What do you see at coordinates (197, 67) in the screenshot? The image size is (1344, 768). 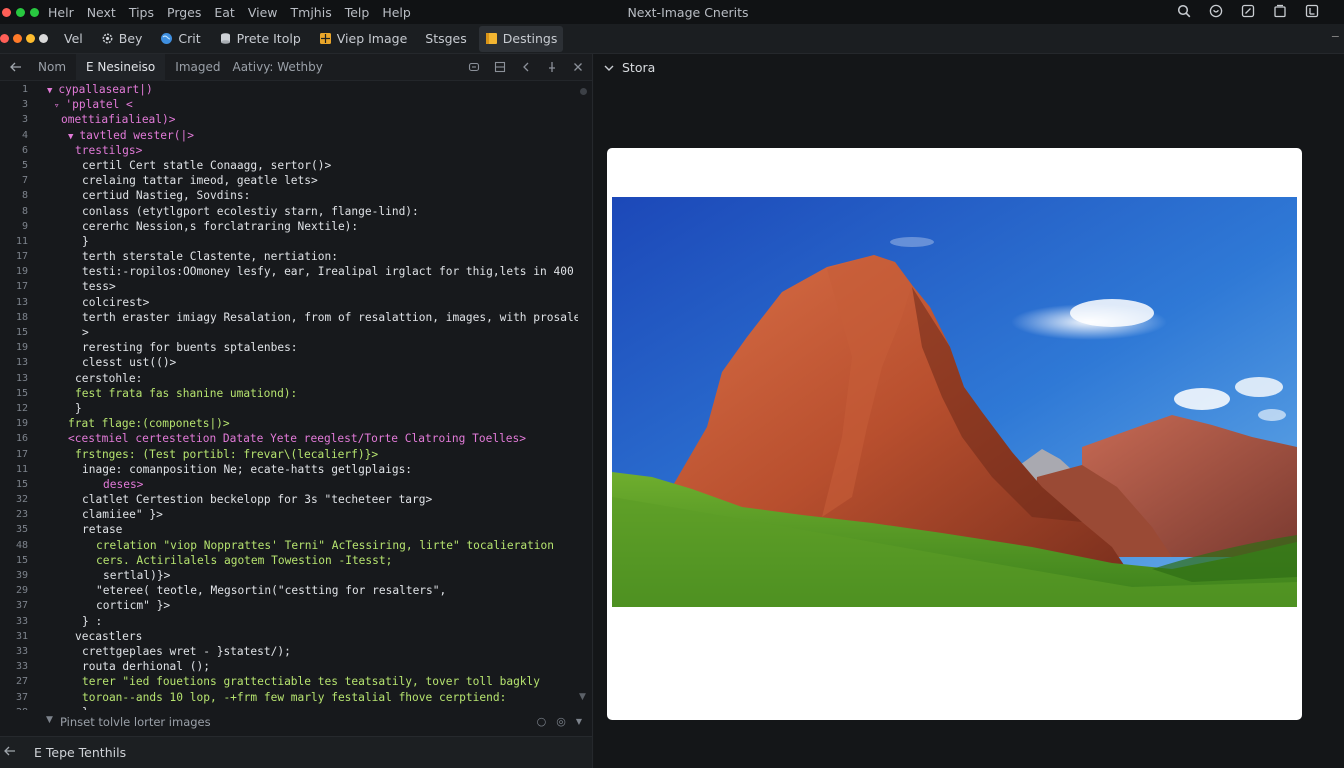 I see `subtab-imaged: Imaged` at bounding box center [197, 67].